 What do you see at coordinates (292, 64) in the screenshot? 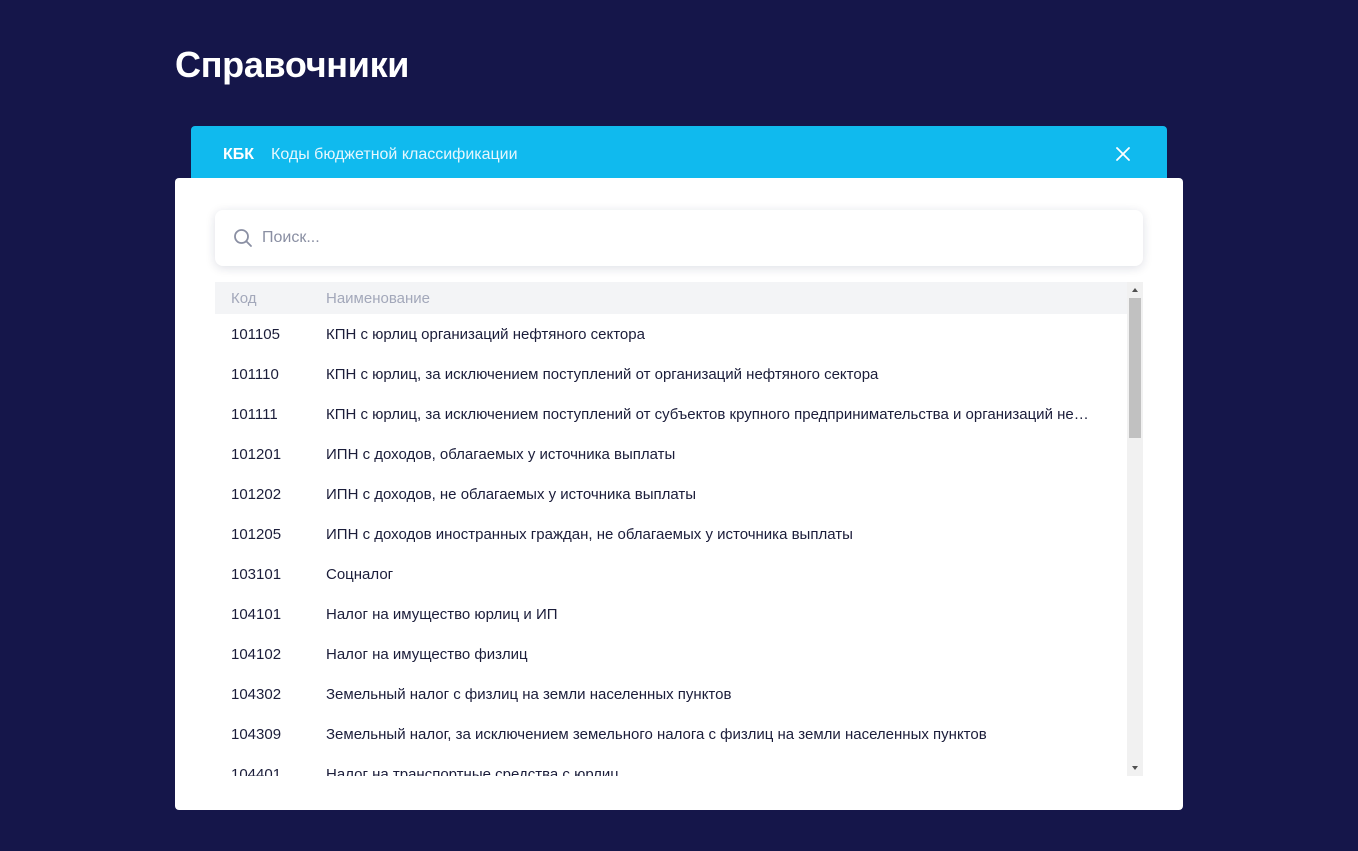
I see `page-title: Справочники` at bounding box center [292, 64].